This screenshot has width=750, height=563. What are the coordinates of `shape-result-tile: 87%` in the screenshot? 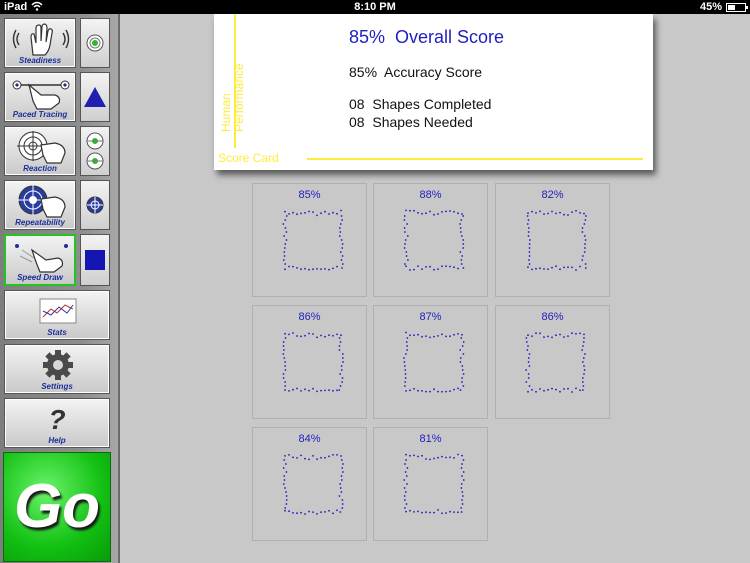 It's located at (430, 362).